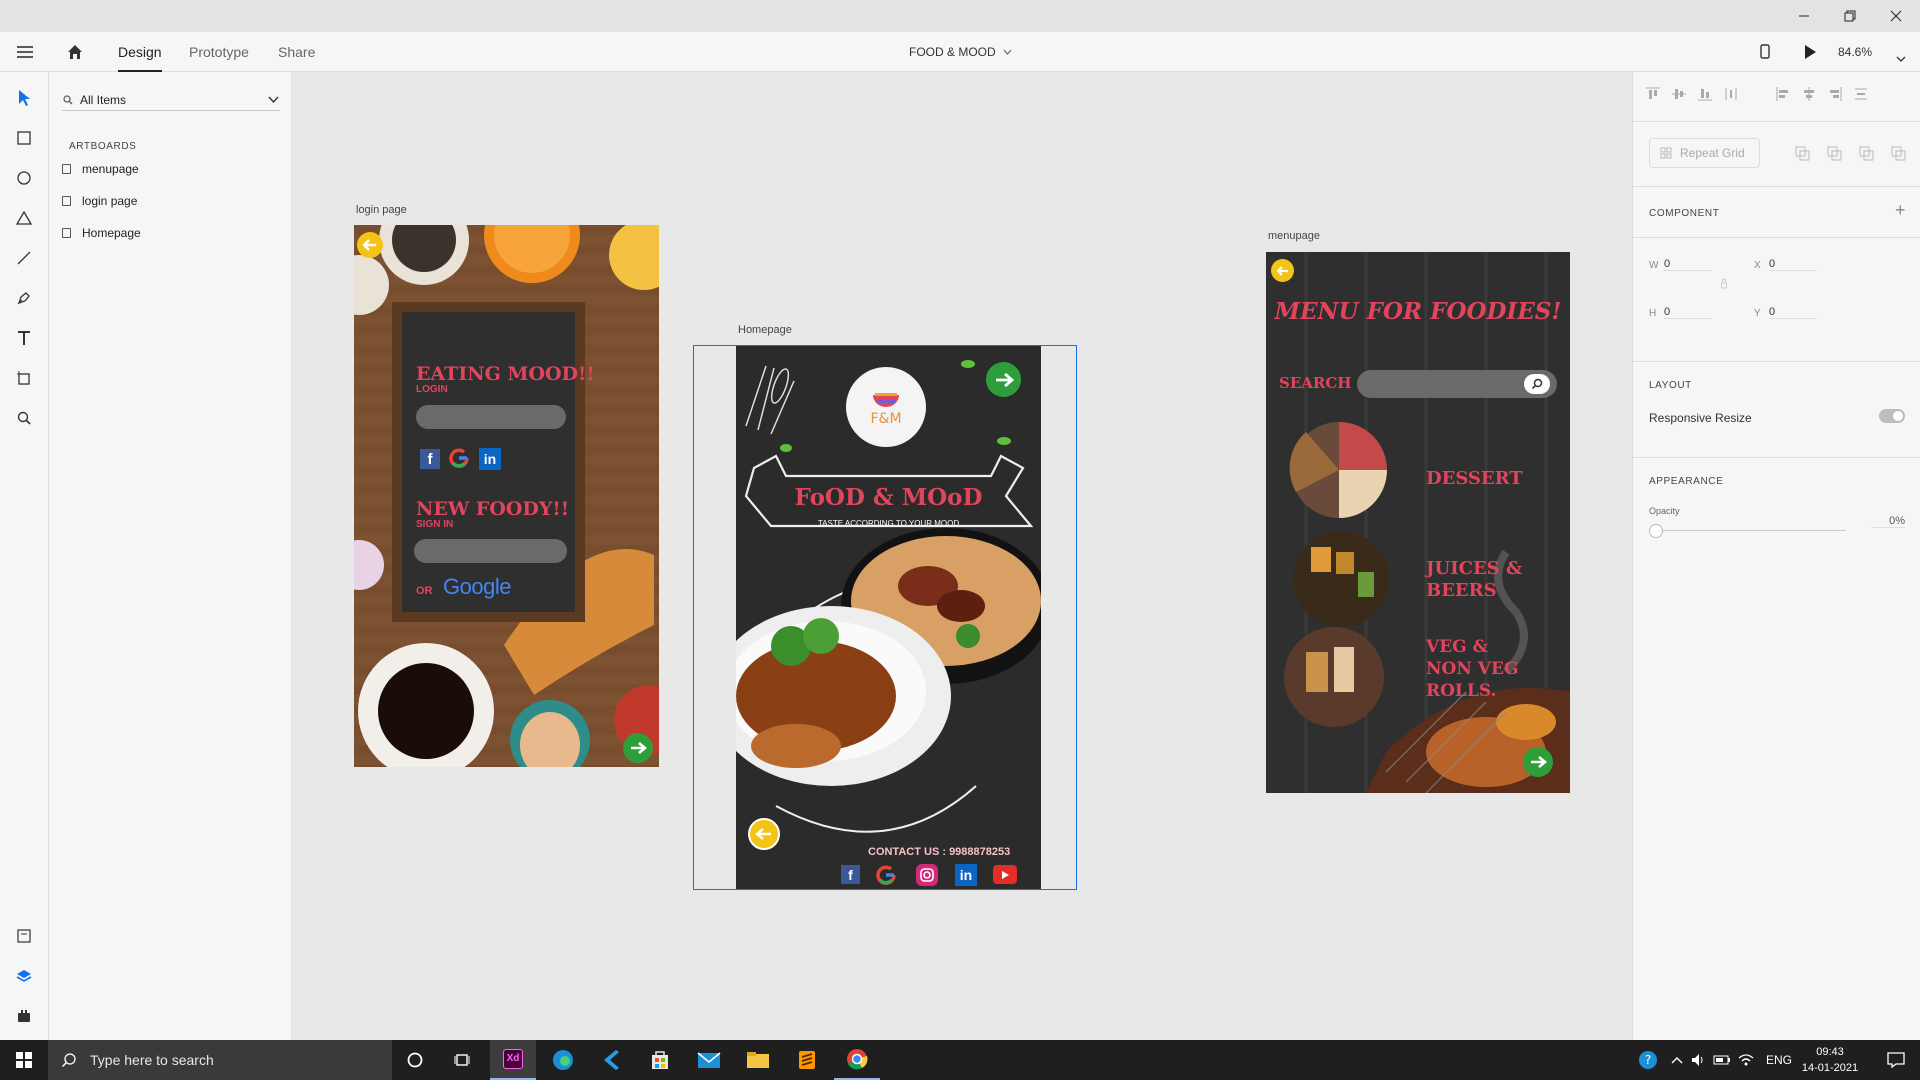 Image resolution: width=1920 pixels, height=1080 pixels. What do you see at coordinates (1866, 153) in the screenshot?
I see `intersect-icon` at bounding box center [1866, 153].